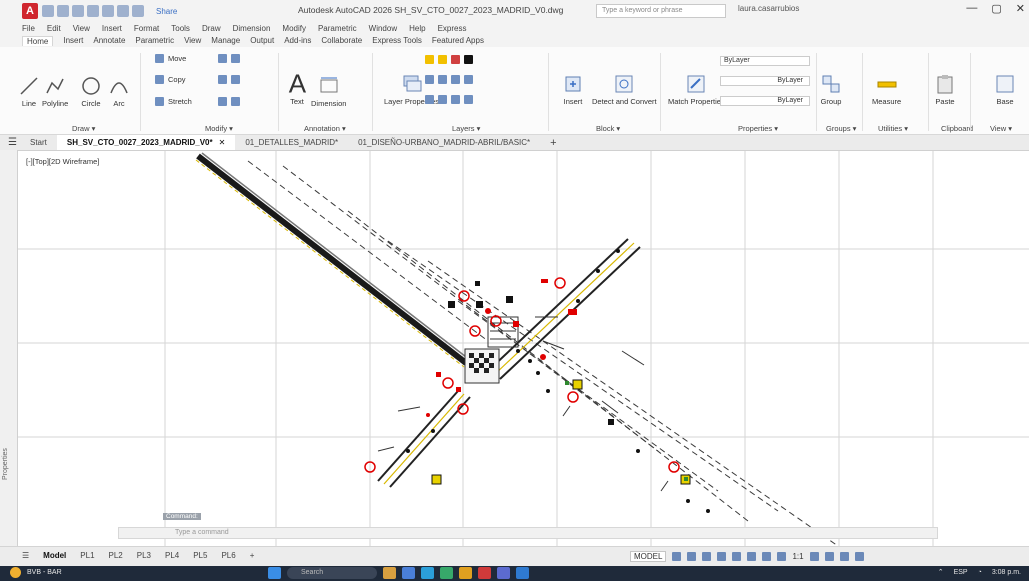  I want to click on base-view-tool: Base, so click(1005, 89).